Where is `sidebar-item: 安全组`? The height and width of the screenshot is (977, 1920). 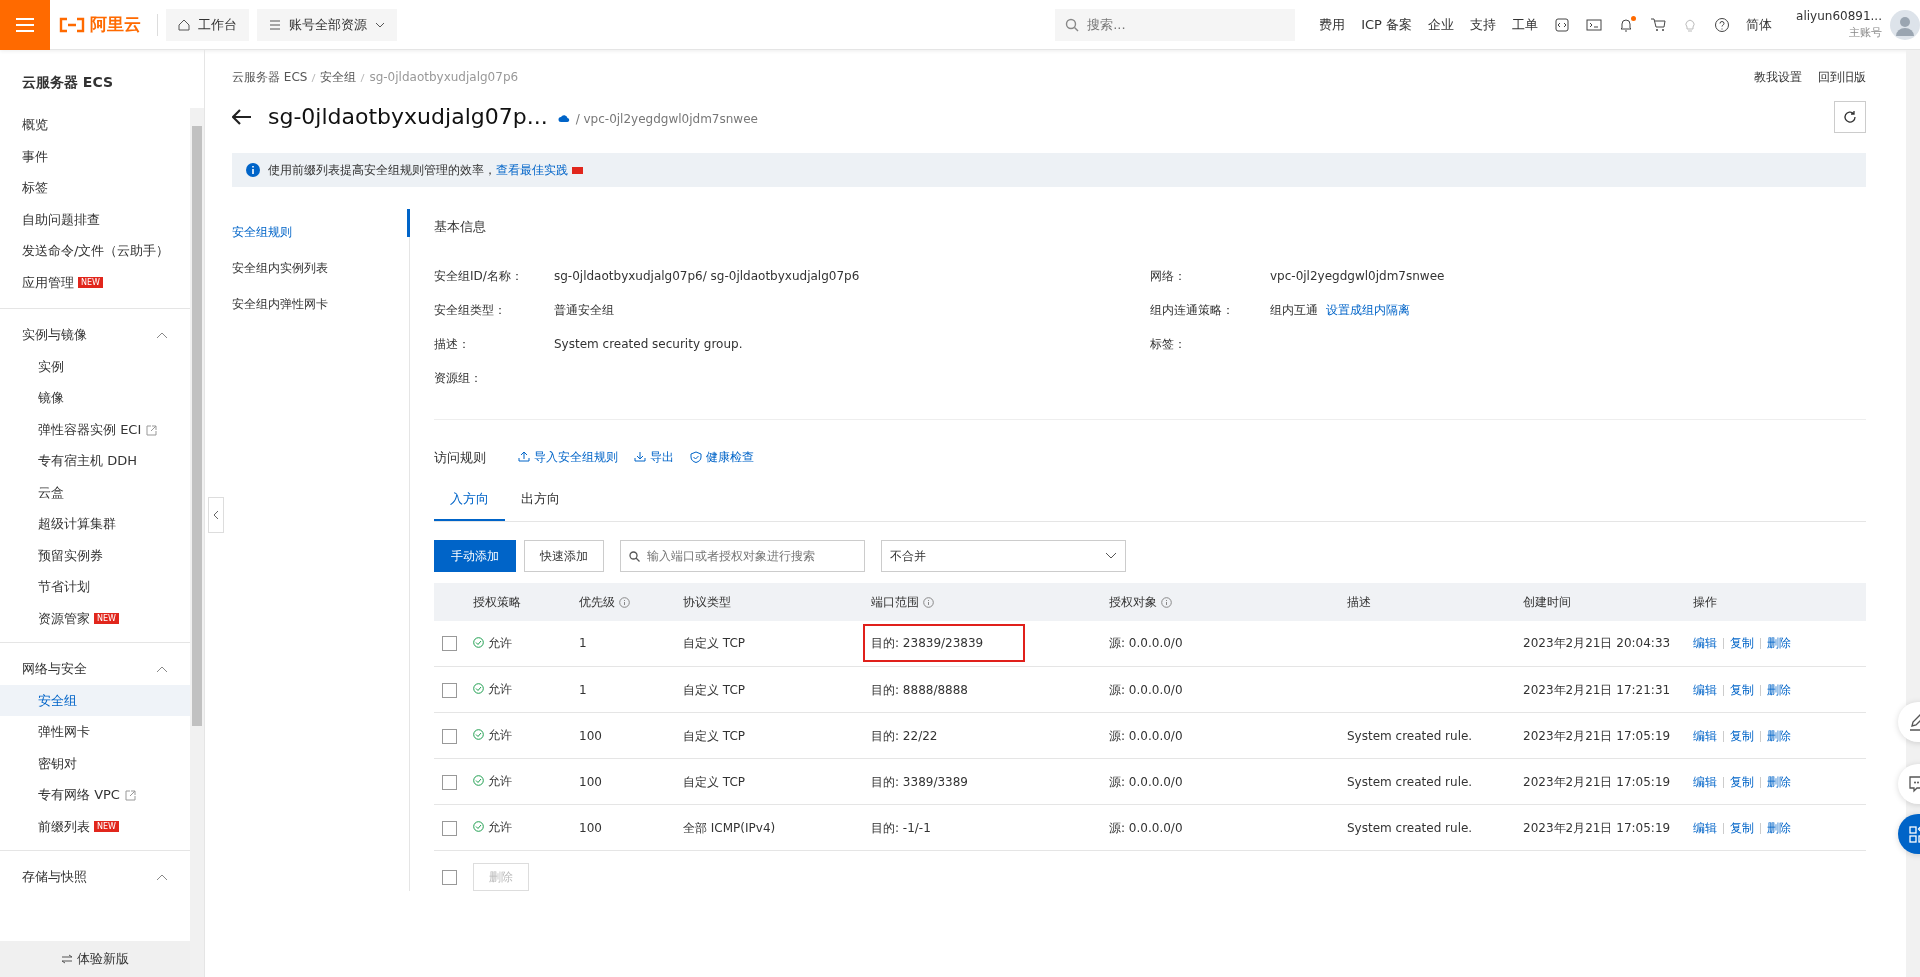 sidebar-item: 安全组 is located at coordinates (95, 700).